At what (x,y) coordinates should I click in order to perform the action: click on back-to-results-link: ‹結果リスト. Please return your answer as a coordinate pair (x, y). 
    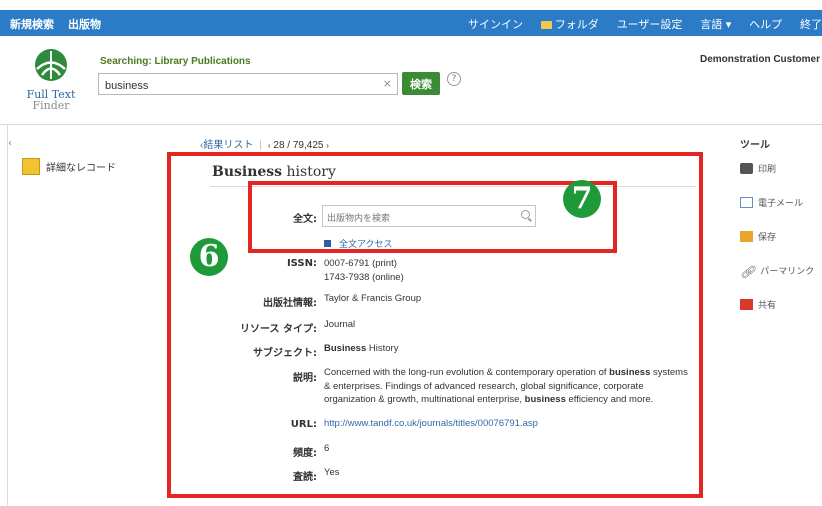
    Looking at the image, I should click on (226, 145).